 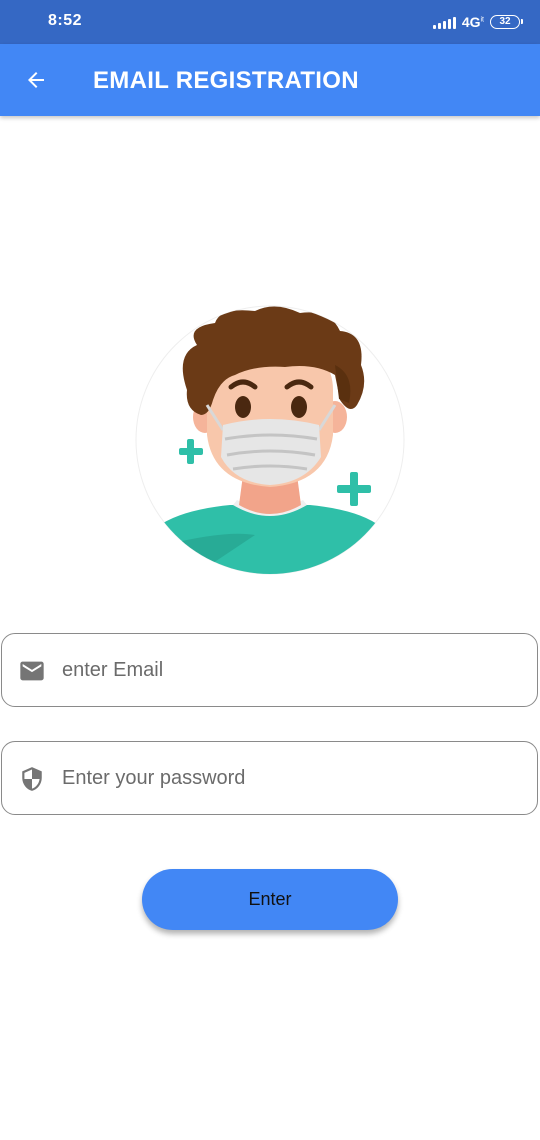 I want to click on status-indicators: 4Git 32, so click(x=477, y=22).